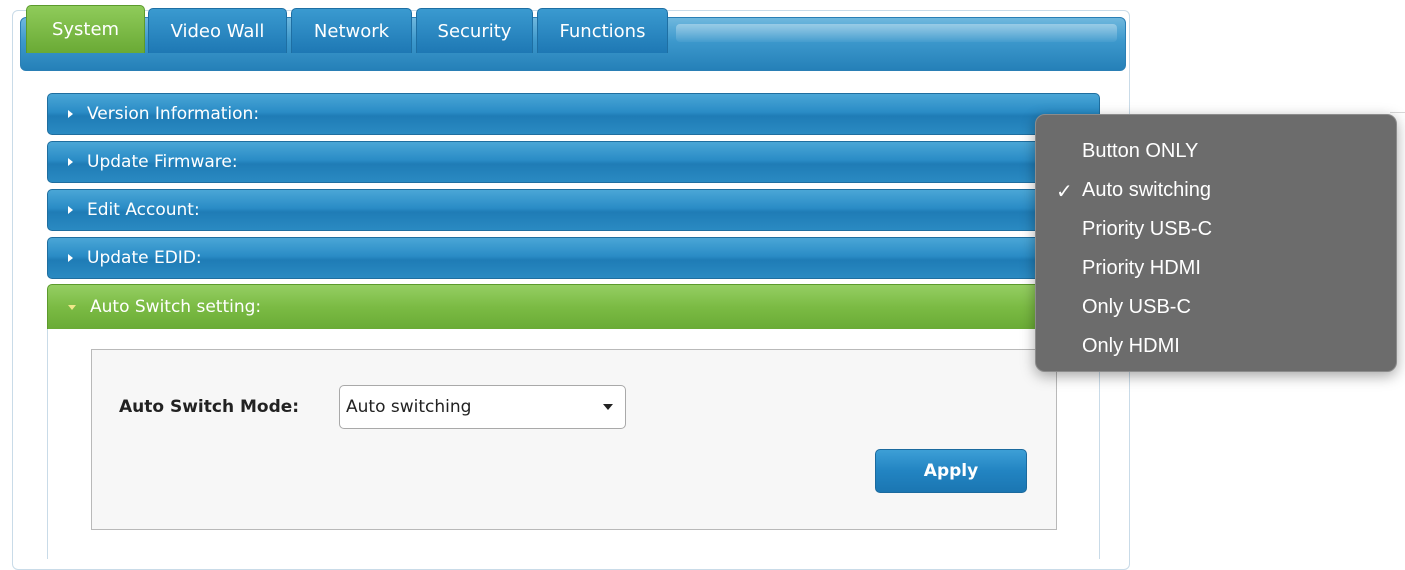 The width and height of the screenshot is (1405, 570). Describe the element at coordinates (144, 258) in the screenshot. I see `panel-label: Update EDID:` at that location.